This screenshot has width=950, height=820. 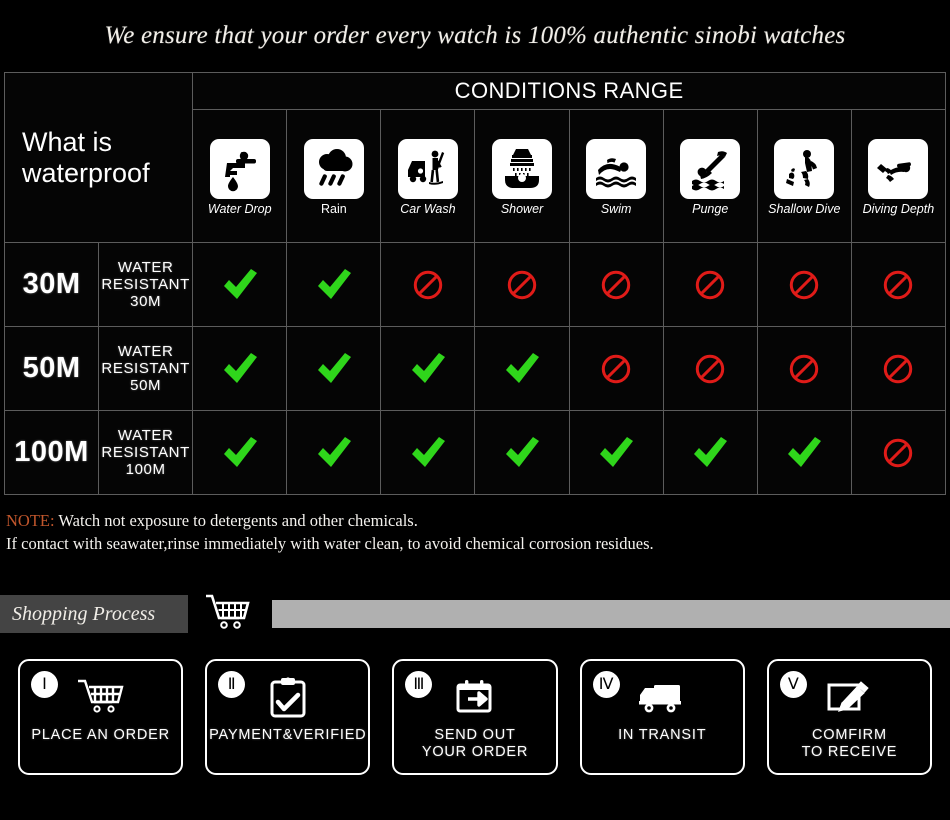 I want to click on condition-label: Shower, so click(x=522, y=208).